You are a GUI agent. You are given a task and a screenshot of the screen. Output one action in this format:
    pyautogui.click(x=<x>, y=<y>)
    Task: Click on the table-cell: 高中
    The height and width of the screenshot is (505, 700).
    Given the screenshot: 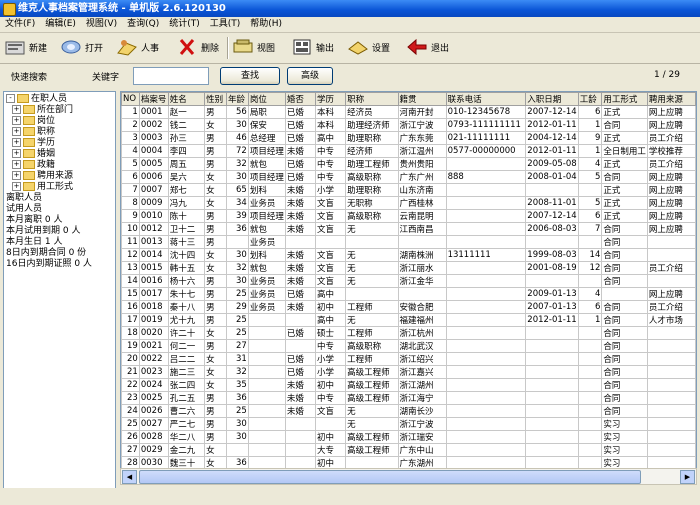 What is the action you would take?
    pyautogui.click(x=330, y=320)
    